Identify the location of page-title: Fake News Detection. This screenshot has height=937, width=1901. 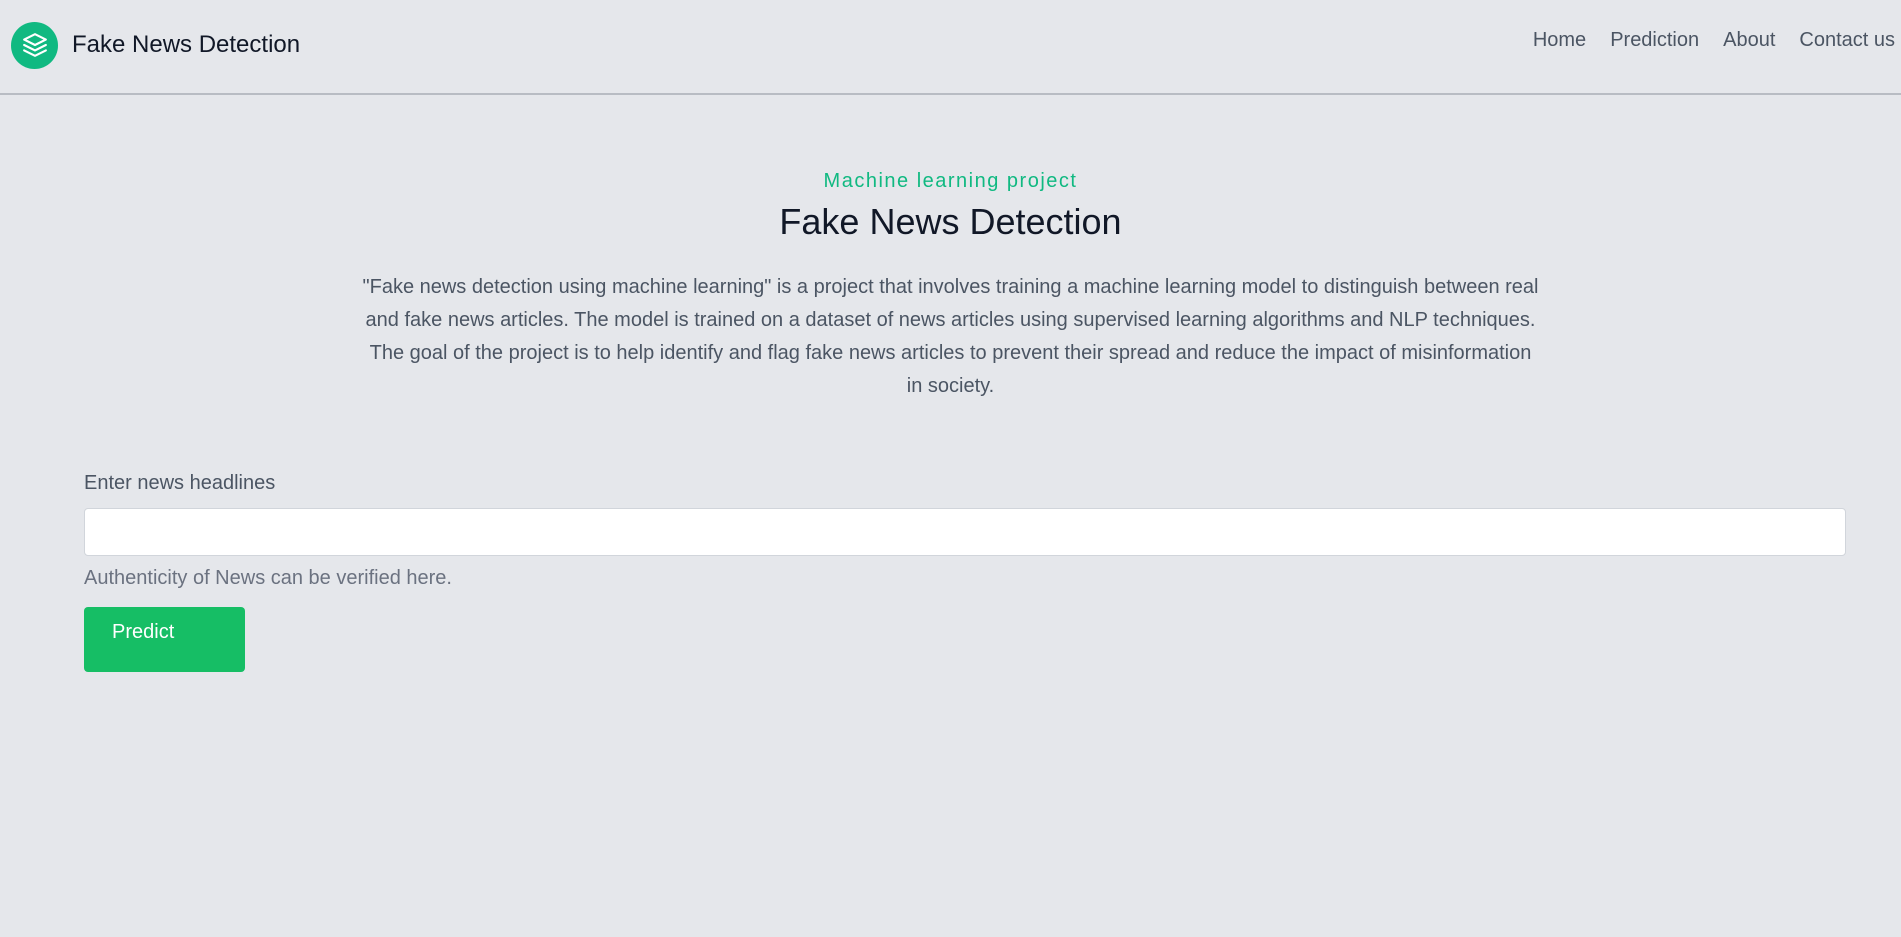
(950, 221).